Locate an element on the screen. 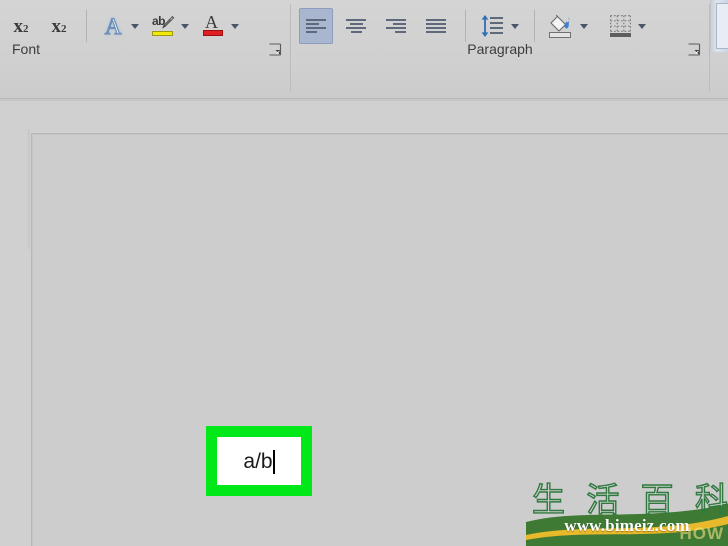 The height and width of the screenshot is (546, 728). font-group-label: Font is located at coordinates (26, 49).